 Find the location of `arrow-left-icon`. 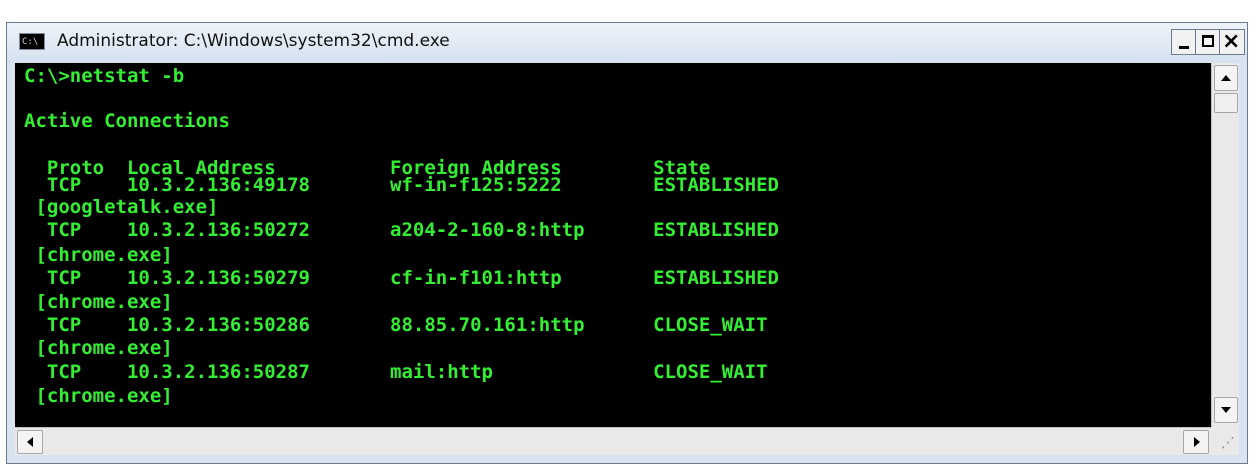

arrow-left-icon is located at coordinates (30, 442).